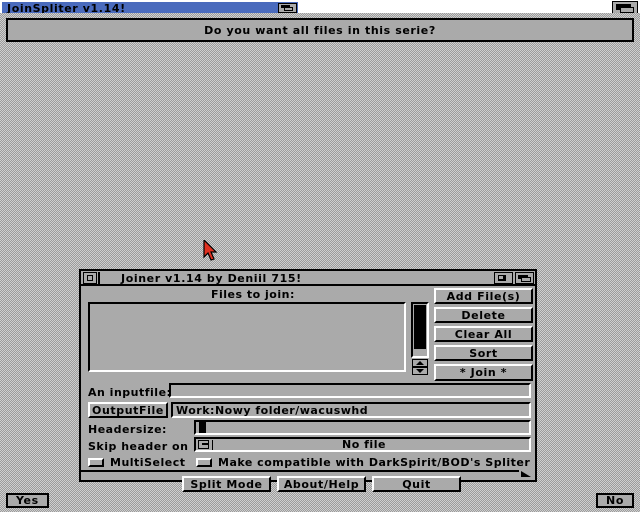 This screenshot has height=512, width=640. What do you see at coordinates (253, 294) in the screenshot?
I see `files-to-join-label: Files to join:` at bounding box center [253, 294].